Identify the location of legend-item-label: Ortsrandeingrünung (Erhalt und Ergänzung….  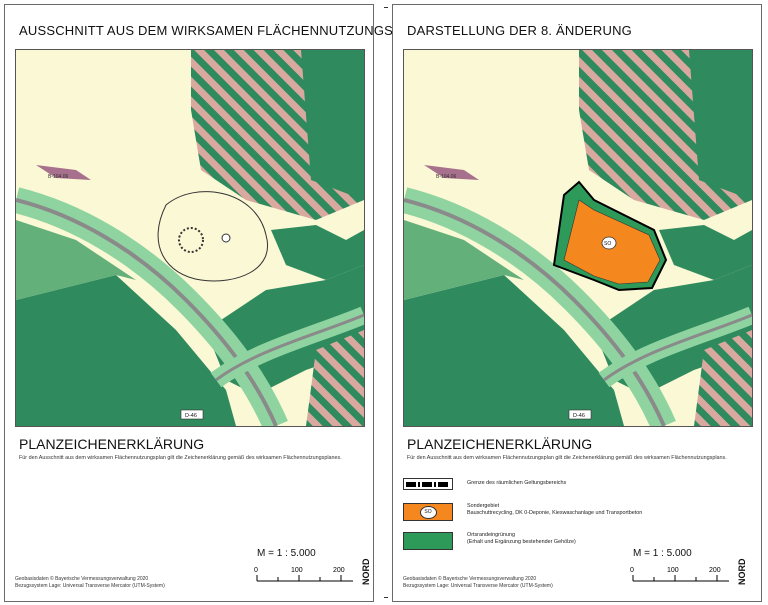
(521, 538).